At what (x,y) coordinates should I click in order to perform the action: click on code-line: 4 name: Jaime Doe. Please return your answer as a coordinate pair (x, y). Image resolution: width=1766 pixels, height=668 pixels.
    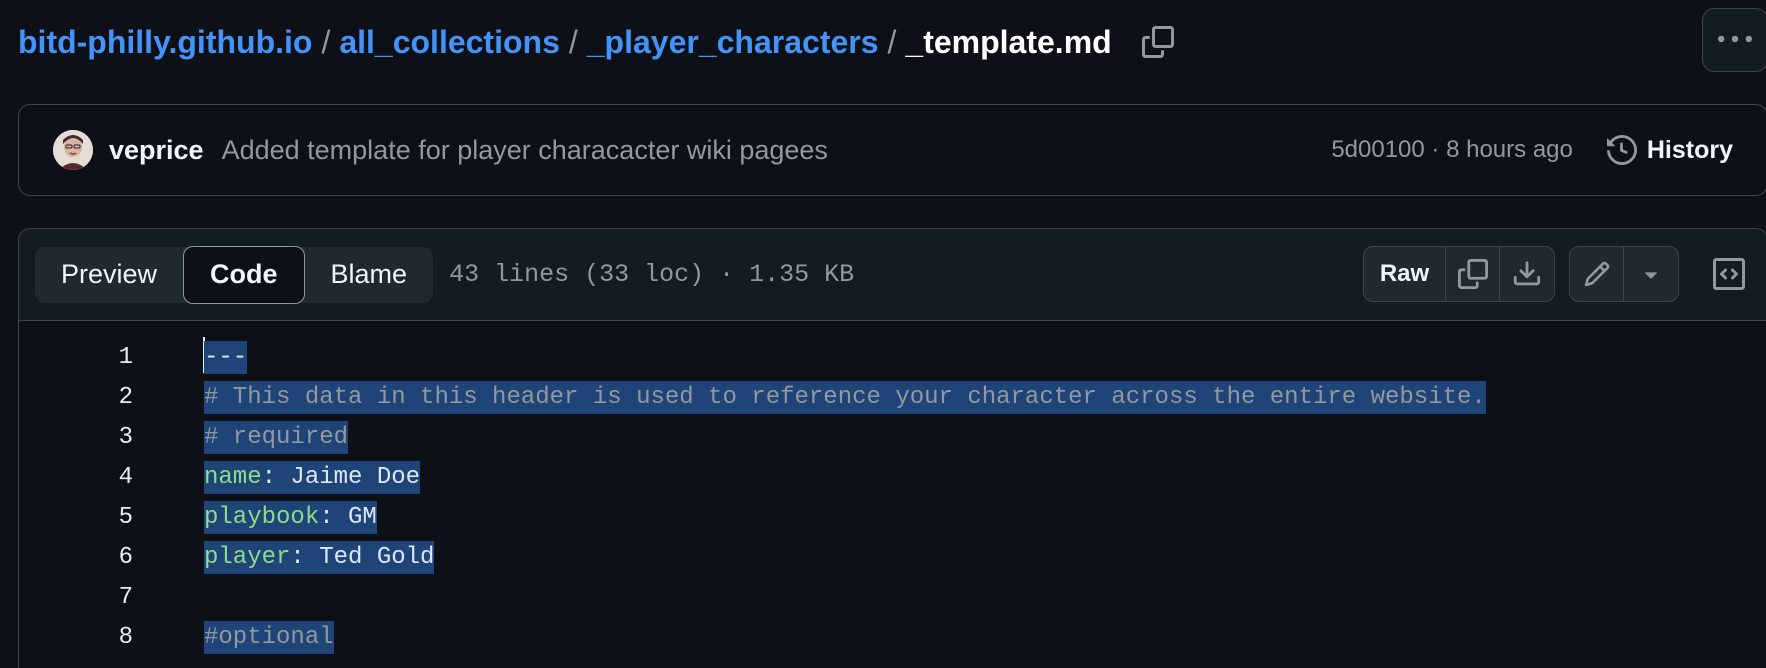
    Looking at the image, I should click on (892, 477).